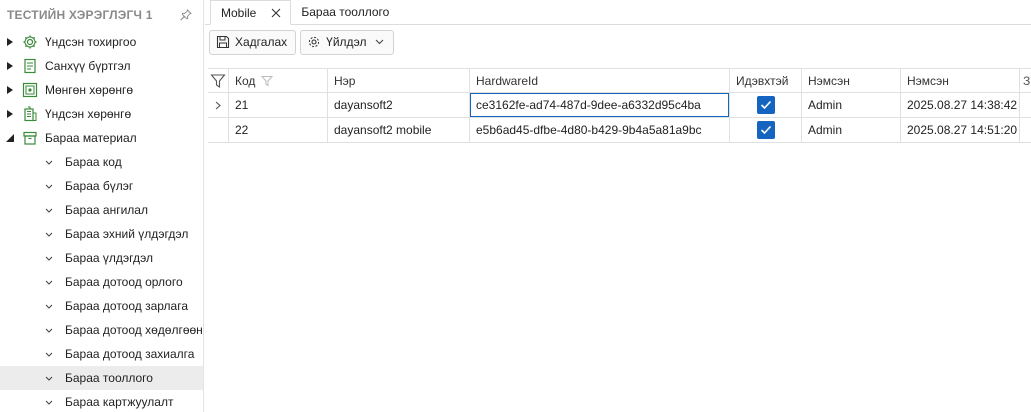 Image resolution: width=1031 pixels, height=412 pixels. Describe the element at coordinates (829, 80) in the screenshot. I see `column-header-label: Нэмсэн` at that location.